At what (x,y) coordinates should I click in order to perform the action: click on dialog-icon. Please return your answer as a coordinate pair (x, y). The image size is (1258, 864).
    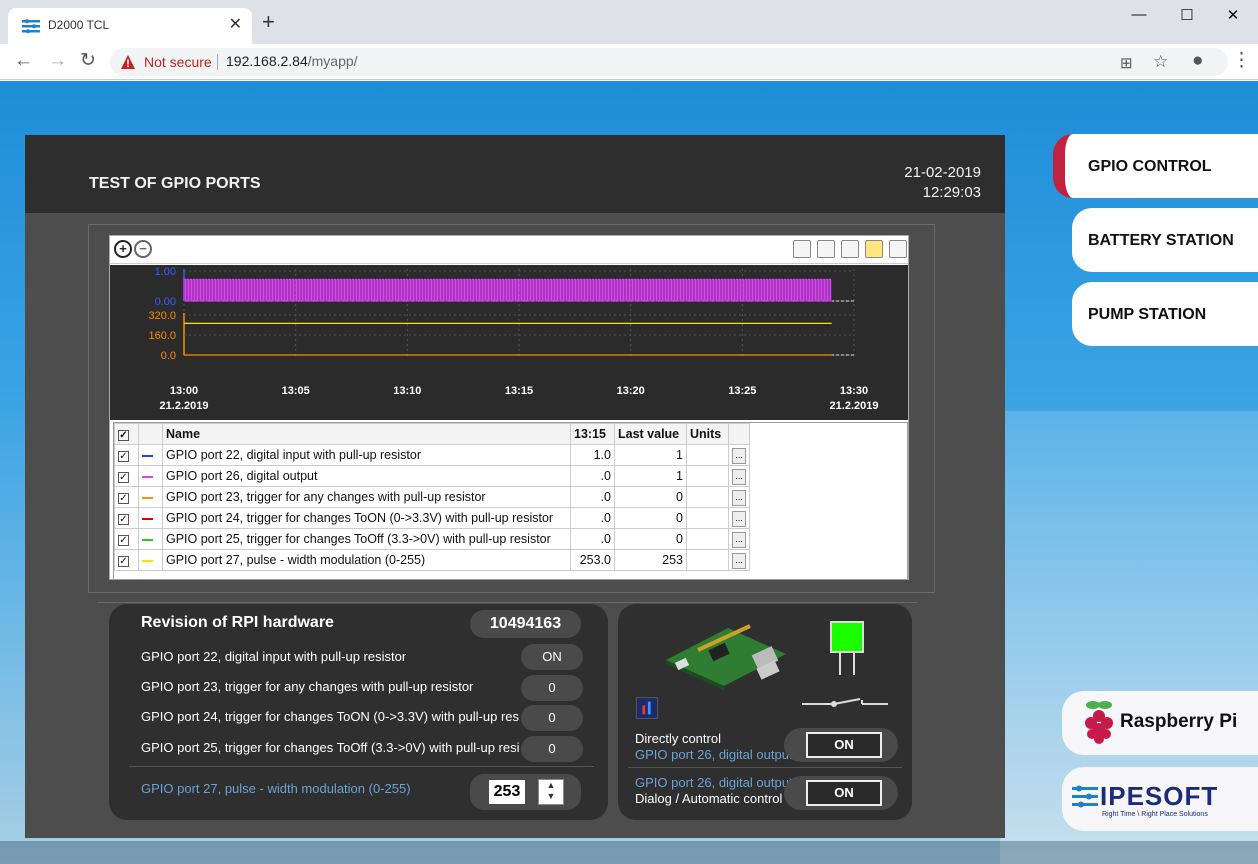
    Looking at the image, I should click on (647, 708).